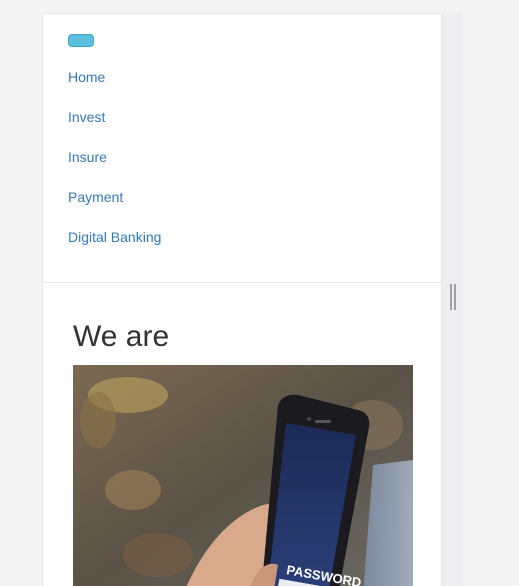  Describe the element at coordinates (453, 297) in the screenshot. I see `resize-handle` at that location.